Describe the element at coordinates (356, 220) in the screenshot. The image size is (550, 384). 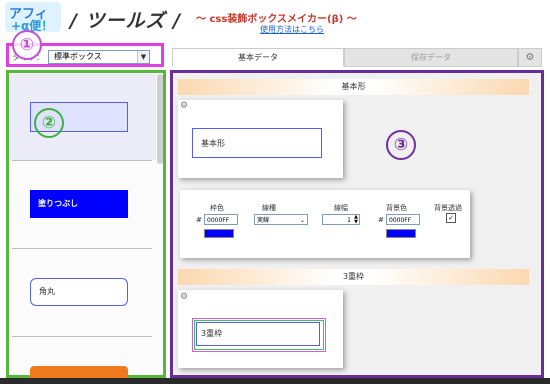
I see `stepper-arrows-icon: ▲ ▼` at that location.